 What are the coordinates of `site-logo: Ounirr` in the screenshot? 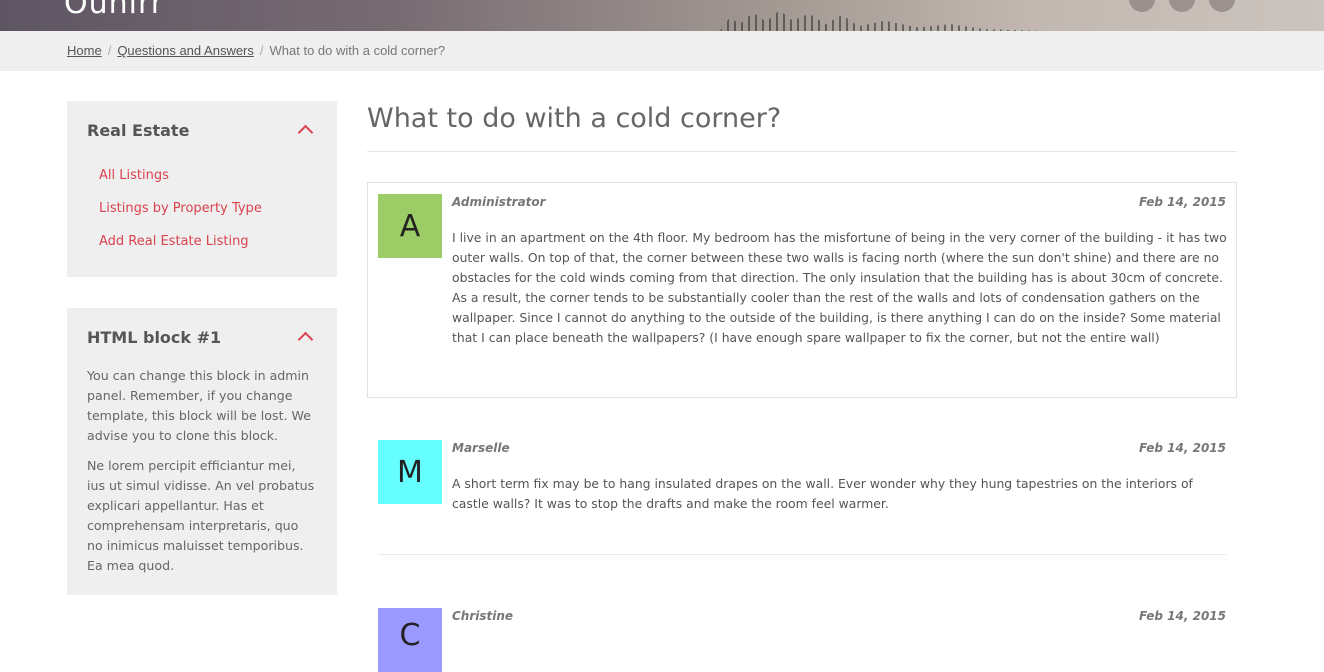 It's located at (114, 10).